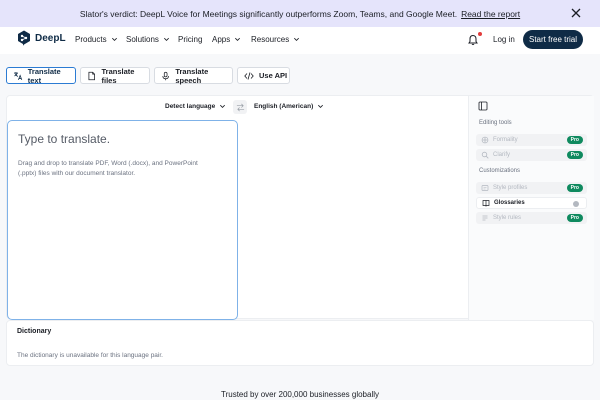 The width and height of the screenshot is (600, 400). What do you see at coordinates (249, 75) in the screenshot?
I see `code-icon` at bounding box center [249, 75].